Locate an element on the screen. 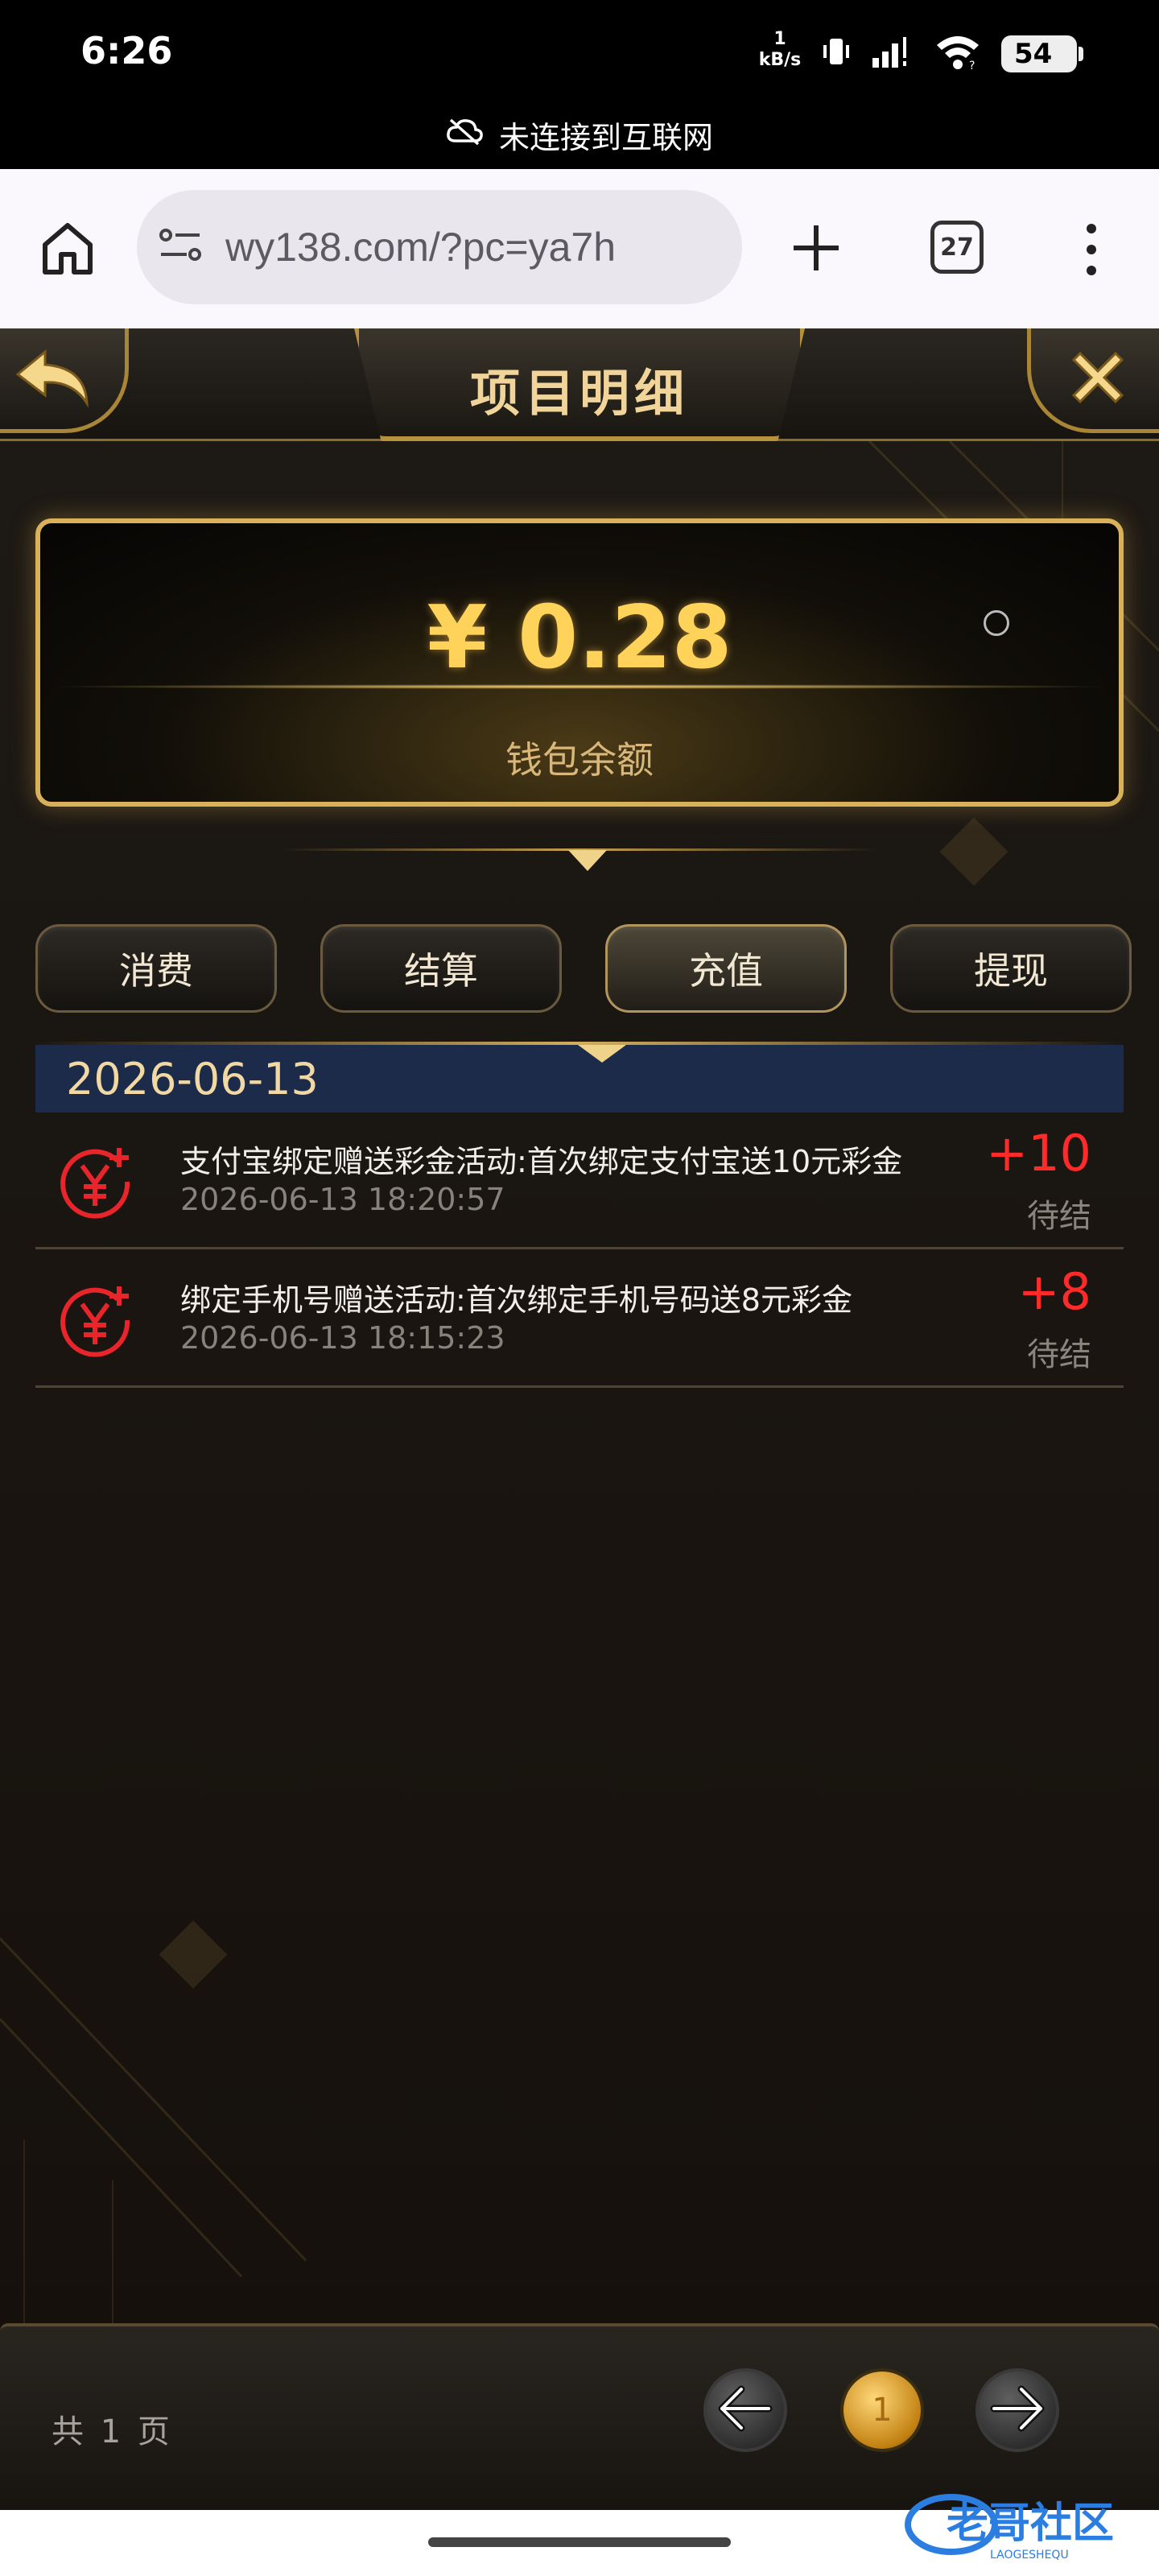  current-page-button: 1 is located at coordinates (882, 2410).